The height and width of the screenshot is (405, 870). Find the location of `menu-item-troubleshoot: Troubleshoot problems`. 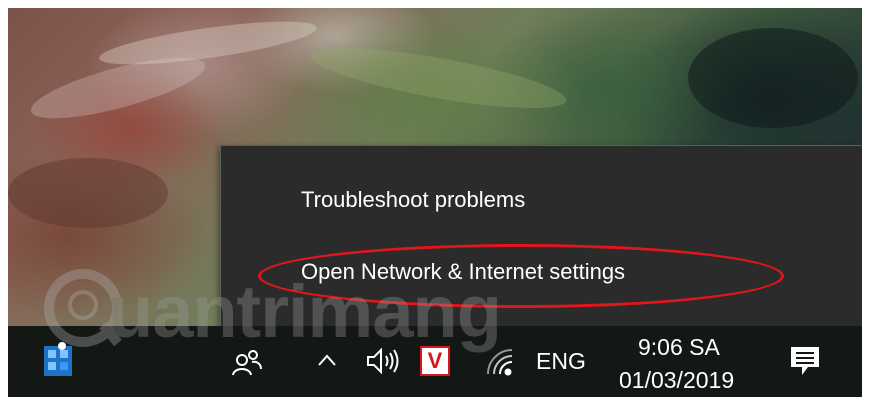

menu-item-troubleshoot: Troubleshoot problems is located at coordinates (413, 200).